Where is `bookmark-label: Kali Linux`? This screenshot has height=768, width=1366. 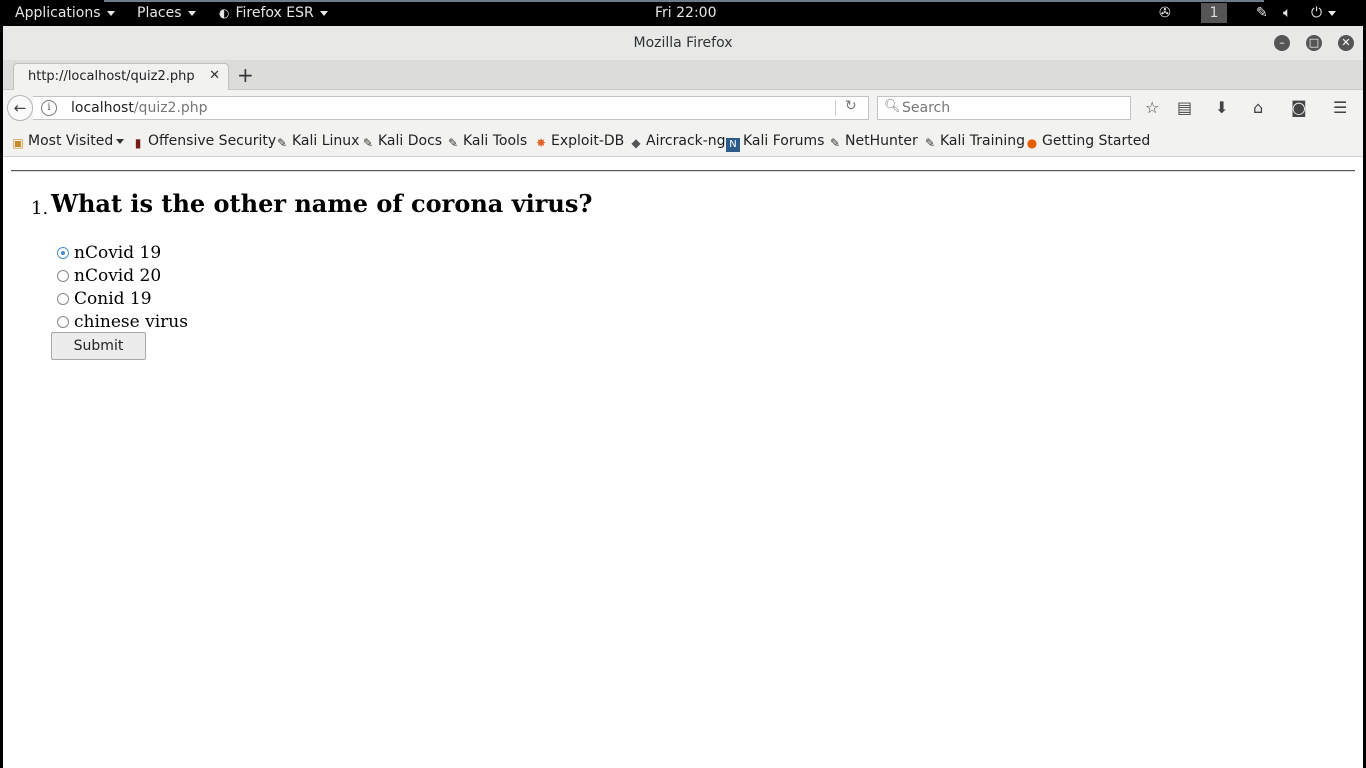
bookmark-label: Kali Linux is located at coordinates (326, 141).